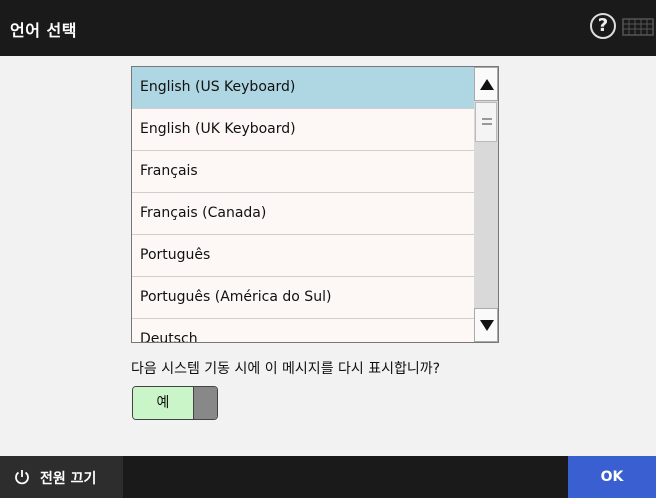  I want to click on language-item-english-us: English (US Keyboard), so click(303, 88).